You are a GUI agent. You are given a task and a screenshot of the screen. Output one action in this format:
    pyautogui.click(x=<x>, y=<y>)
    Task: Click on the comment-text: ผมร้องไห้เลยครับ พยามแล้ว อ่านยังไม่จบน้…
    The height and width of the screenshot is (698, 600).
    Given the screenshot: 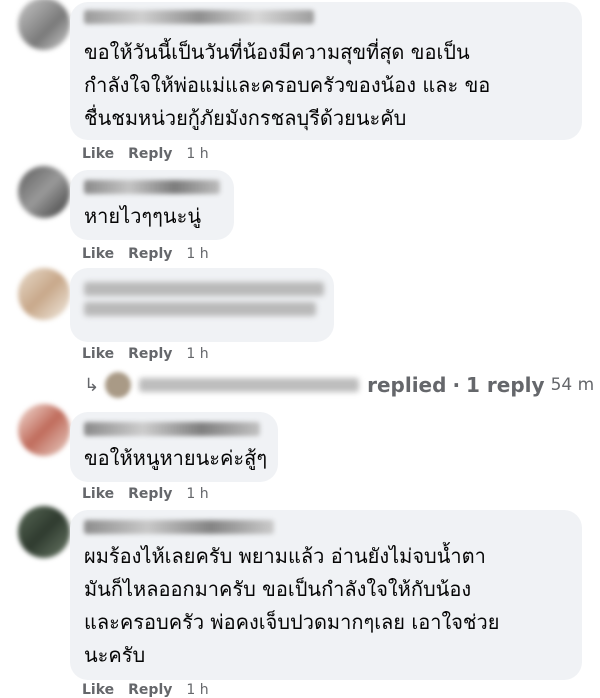 What is the action you would take?
    pyautogui.click(x=292, y=605)
    